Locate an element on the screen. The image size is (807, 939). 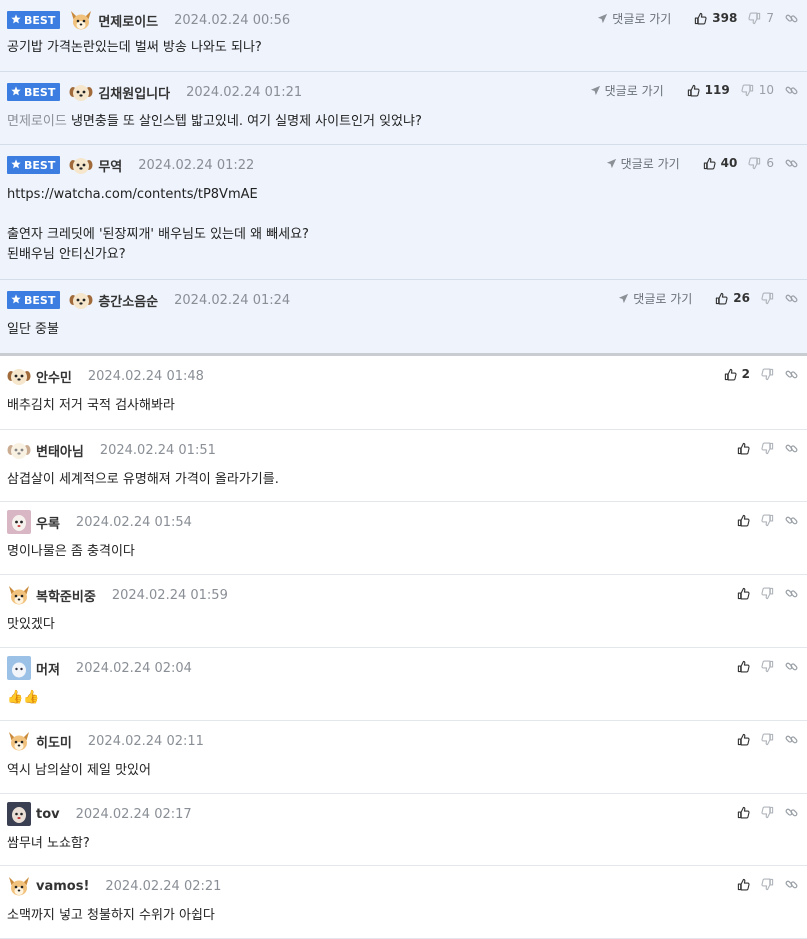
author-name: 히도미 is located at coordinates (54, 741).